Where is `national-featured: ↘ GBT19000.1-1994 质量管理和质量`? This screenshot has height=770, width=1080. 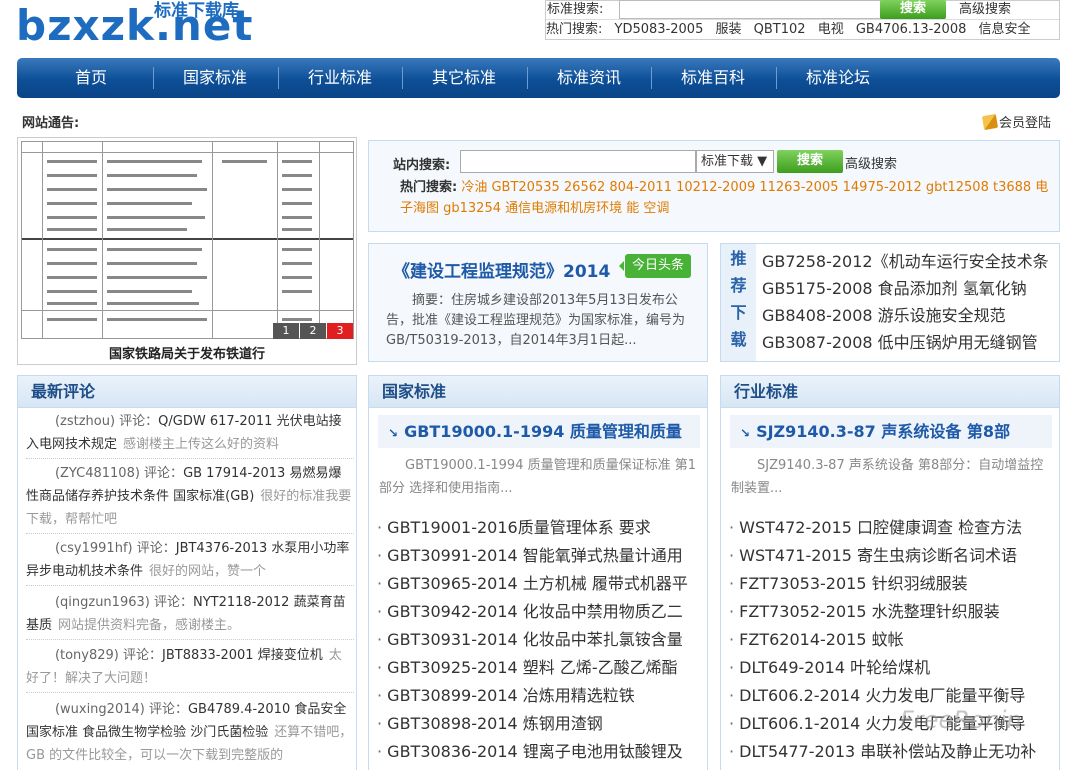
national-featured: ↘ GBT19000.1-1994 质量管理和质量 is located at coordinates (539, 431).